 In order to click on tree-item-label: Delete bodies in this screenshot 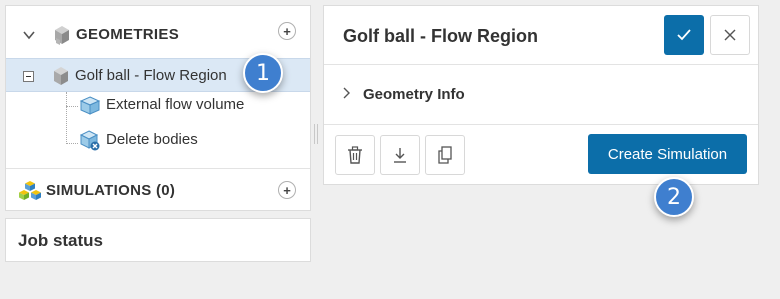, I will do `click(152, 139)`.